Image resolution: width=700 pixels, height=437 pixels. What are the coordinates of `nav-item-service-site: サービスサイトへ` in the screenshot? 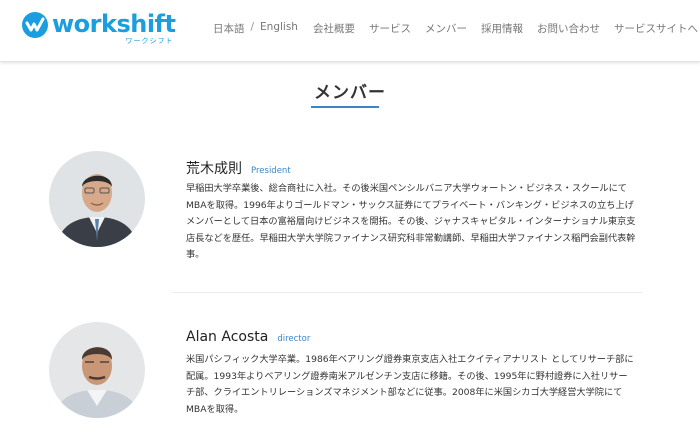 It's located at (656, 28).